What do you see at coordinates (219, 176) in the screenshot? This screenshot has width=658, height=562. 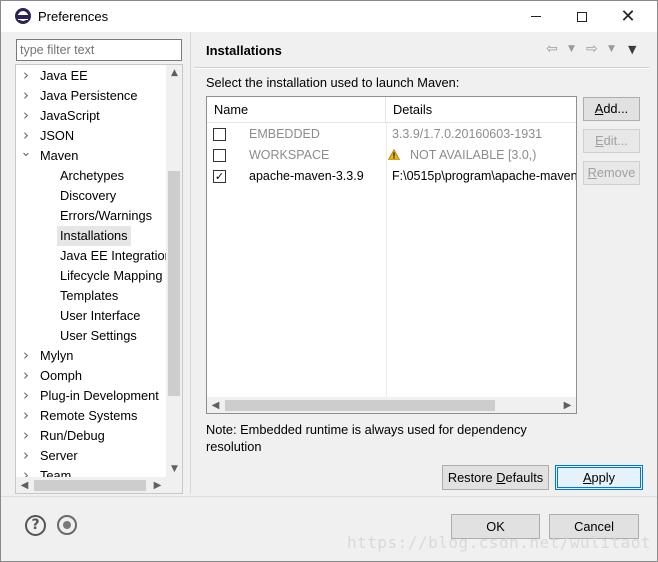 I see `installation-checkbox: ✓` at bounding box center [219, 176].